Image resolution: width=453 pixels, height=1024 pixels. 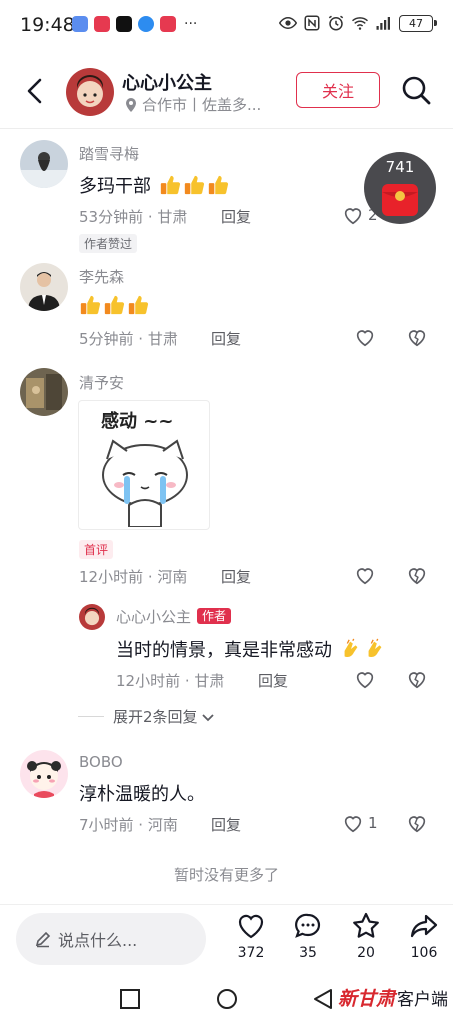 I want to click on commenter-name: 李先森, so click(x=101, y=276).